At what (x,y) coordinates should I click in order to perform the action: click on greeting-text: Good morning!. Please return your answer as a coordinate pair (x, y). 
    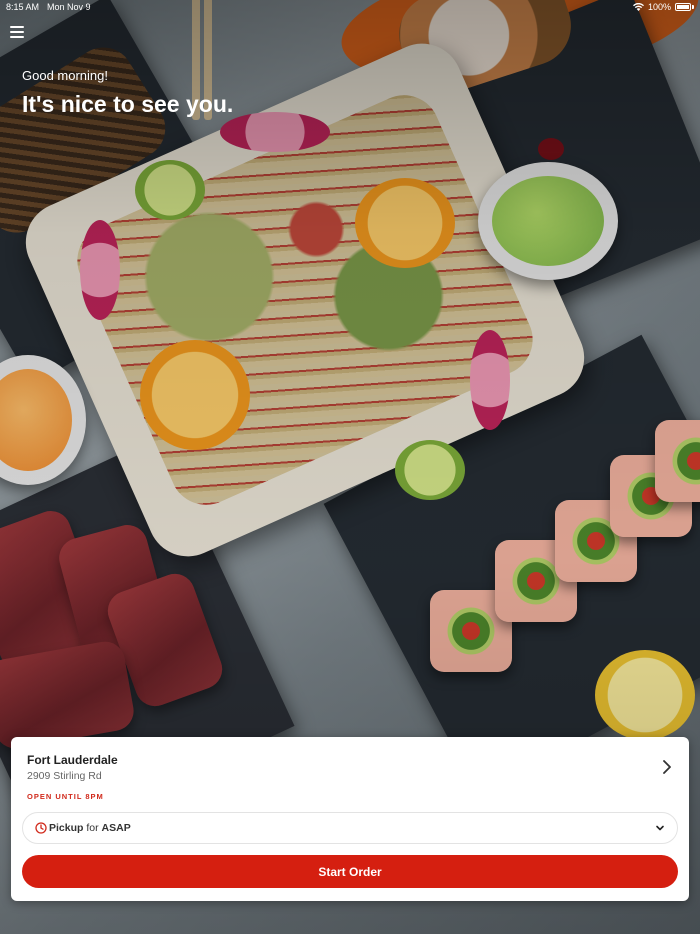
    Looking at the image, I should click on (65, 75).